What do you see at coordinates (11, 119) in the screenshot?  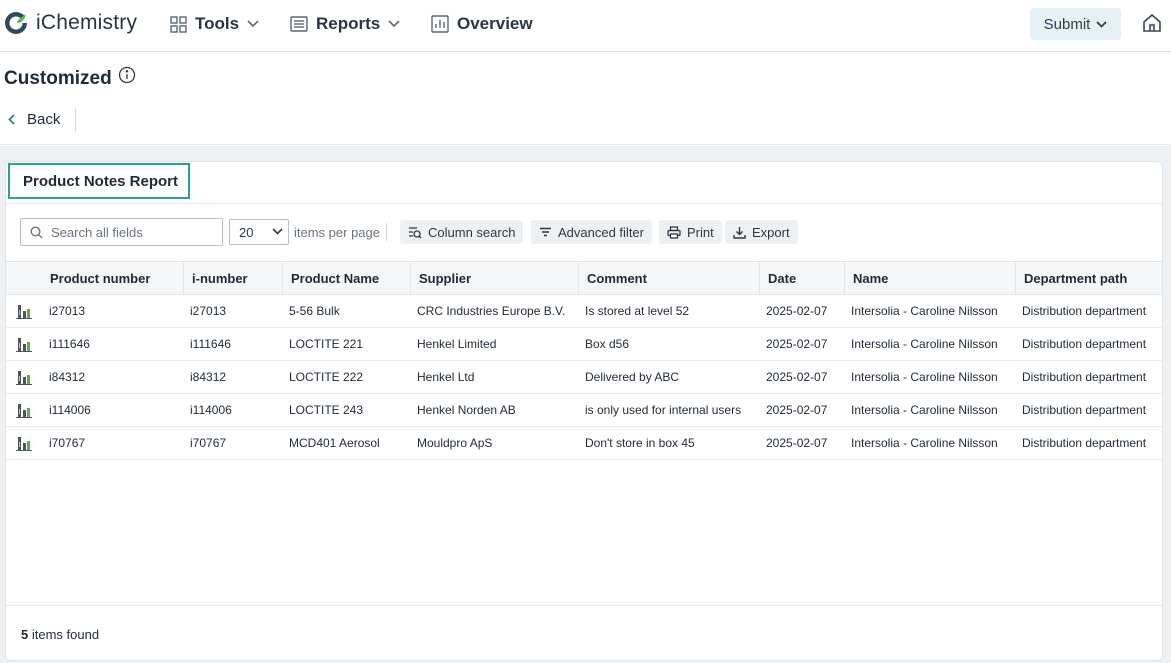 I see `chevron-left-icon` at bounding box center [11, 119].